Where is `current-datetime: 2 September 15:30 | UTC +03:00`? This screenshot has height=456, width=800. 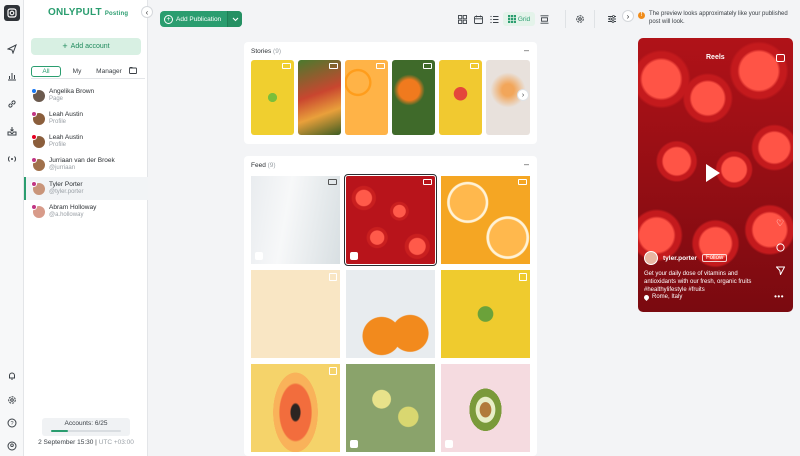
current-datetime: 2 September 15:30 | UTC +03:00 is located at coordinates (86, 442).